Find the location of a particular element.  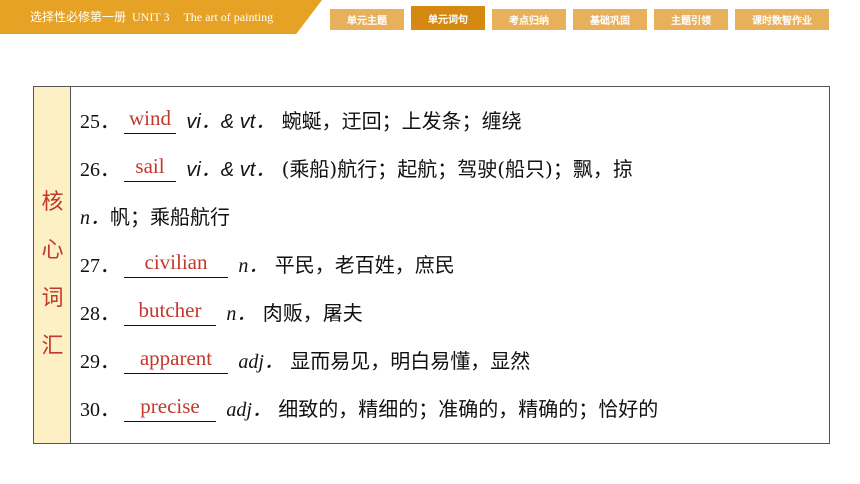

answer-blank: precise is located at coordinates (170, 408).